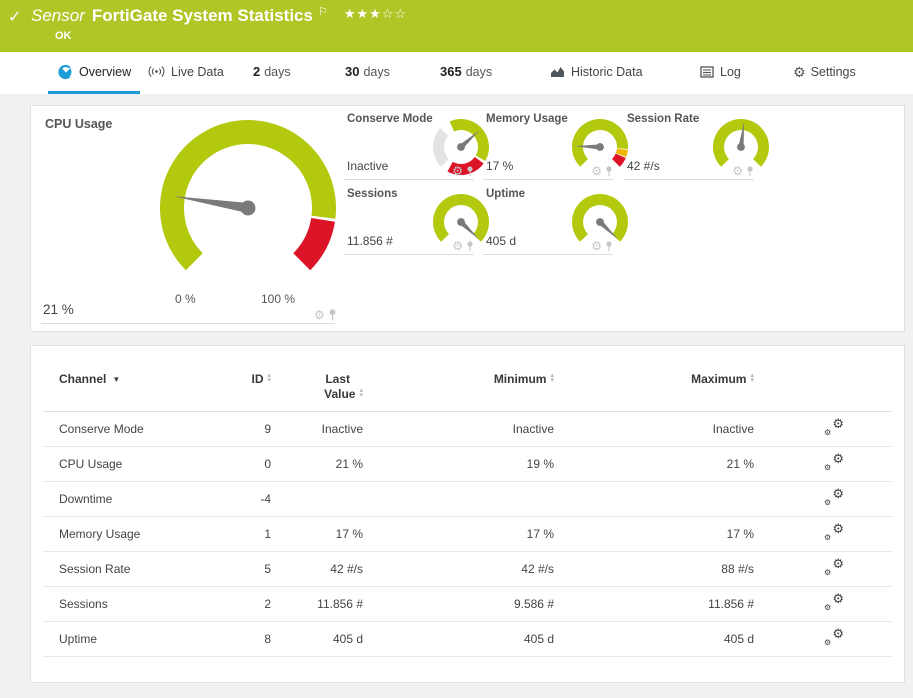 The height and width of the screenshot is (698, 913). I want to click on object-kind-label: Sensor, so click(58, 15).